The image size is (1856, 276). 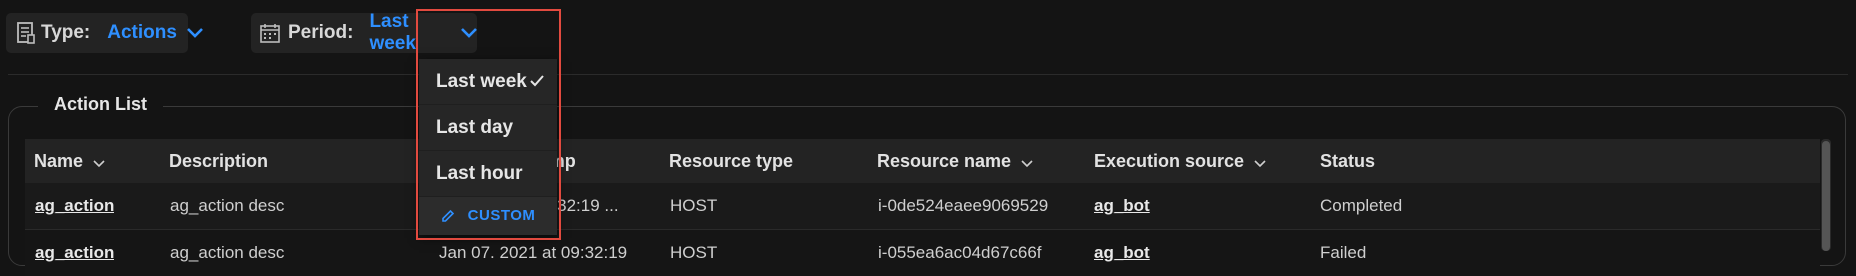 I want to click on column-header-resource-type: Resource type, so click(x=731, y=161).